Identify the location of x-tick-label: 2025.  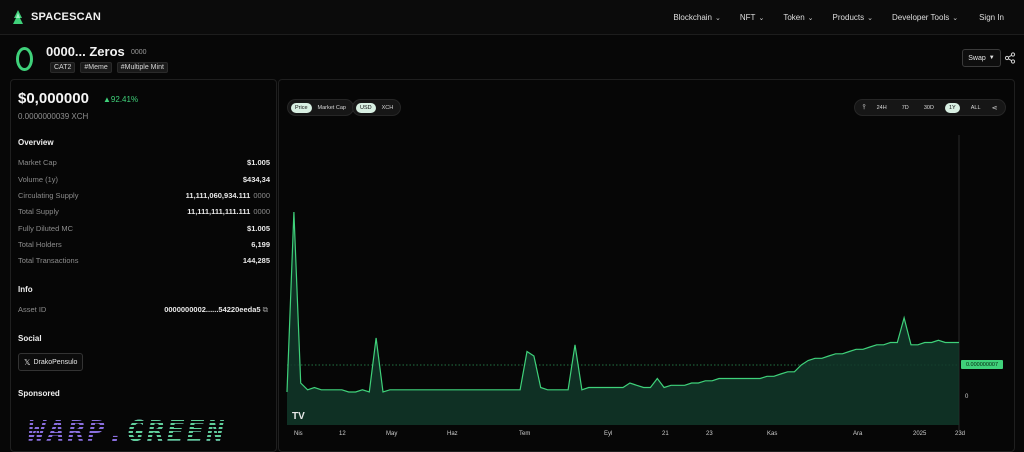
(920, 434).